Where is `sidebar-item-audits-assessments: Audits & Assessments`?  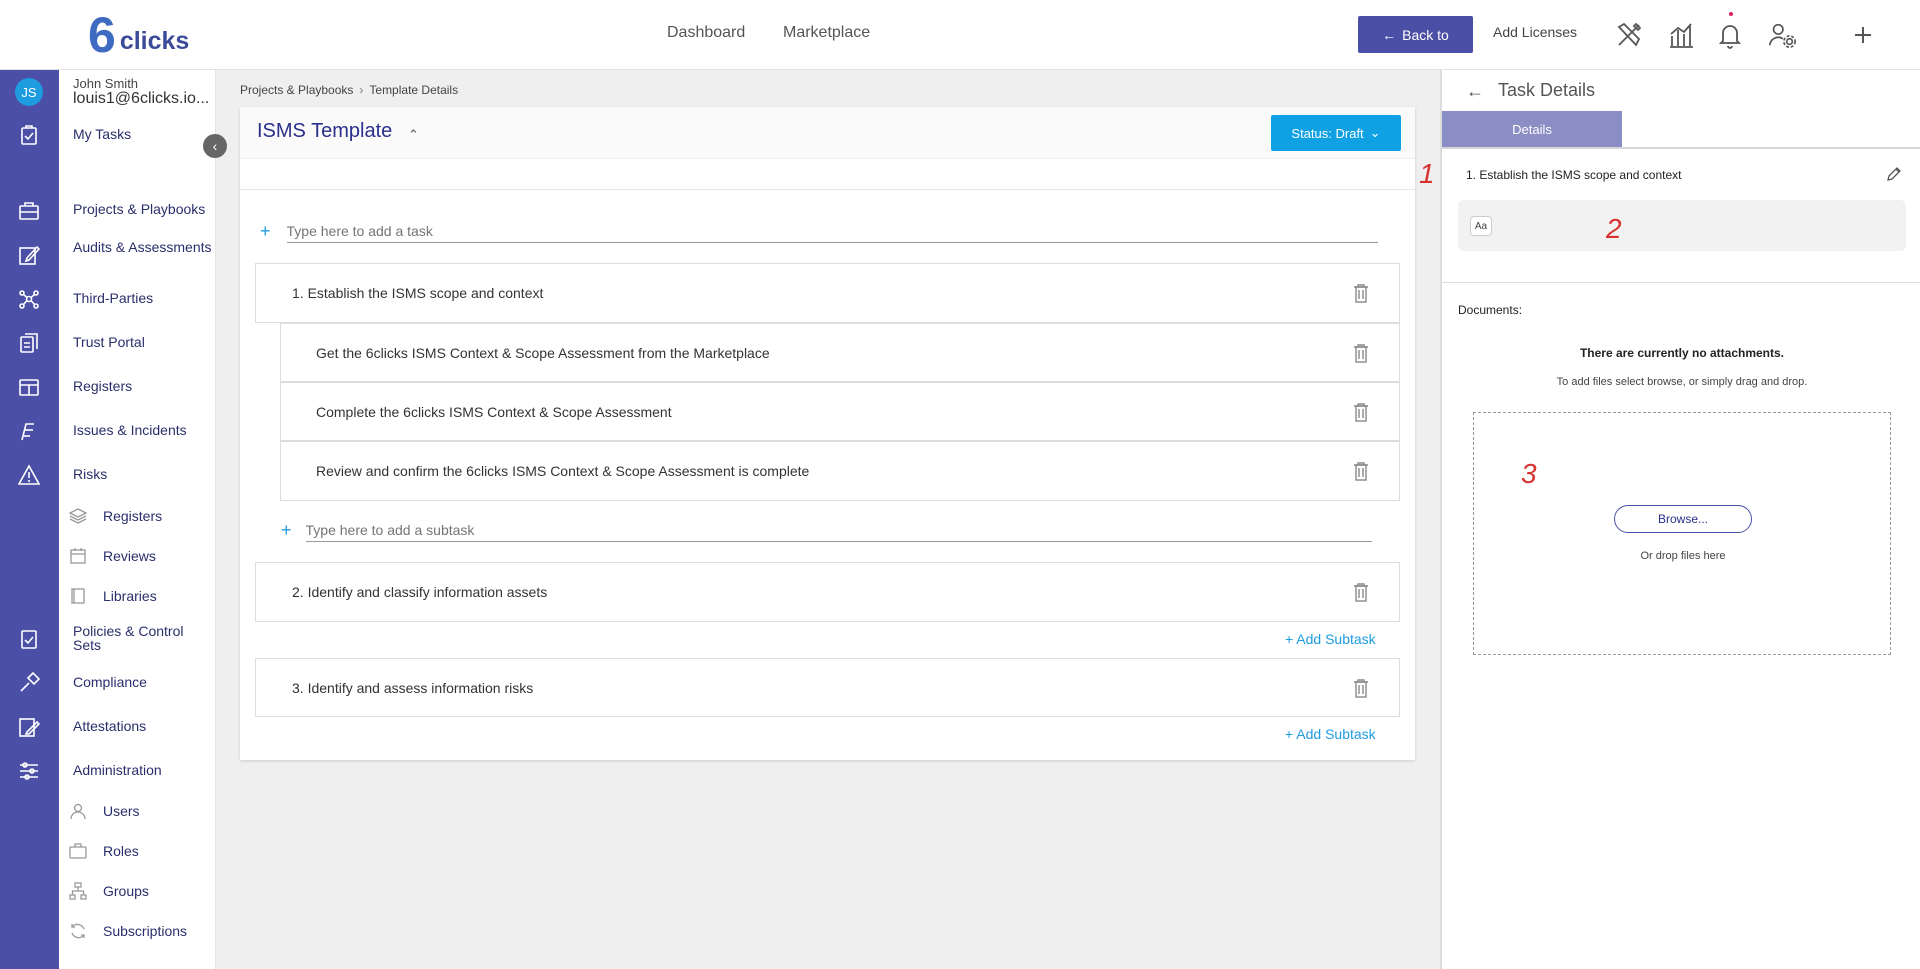
sidebar-item-audits-assessments: Audits & Assessments is located at coordinates (143, 247).